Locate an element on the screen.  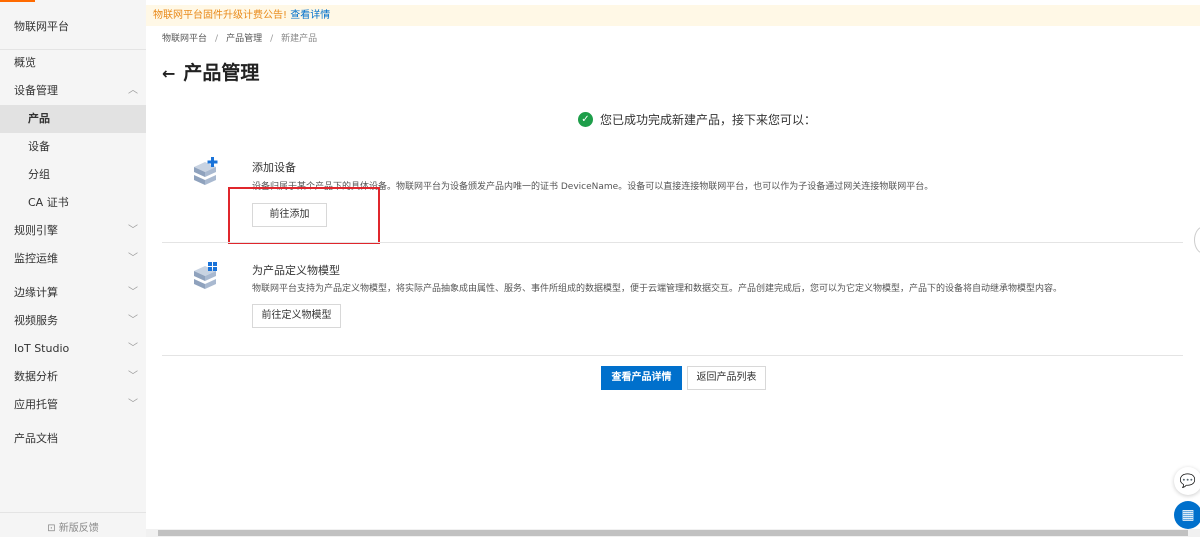
breadcrumb-item: 物联网平台 is located at coordinates (184, 39).